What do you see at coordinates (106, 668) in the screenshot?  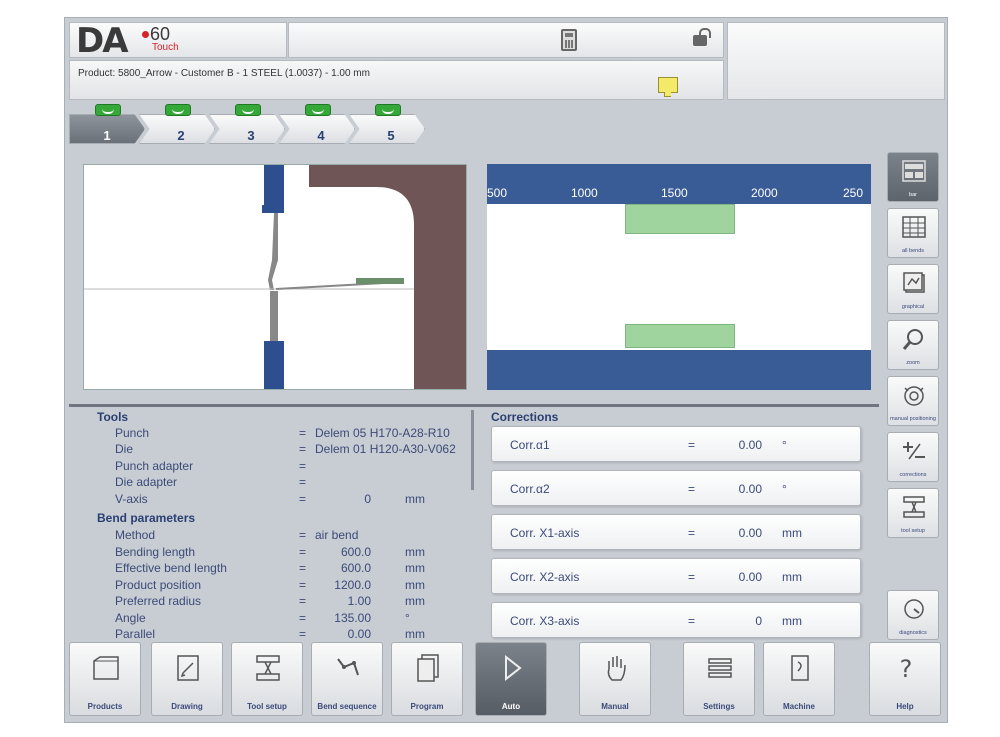 I see `folder-icon` at bounding box center [106, 668].